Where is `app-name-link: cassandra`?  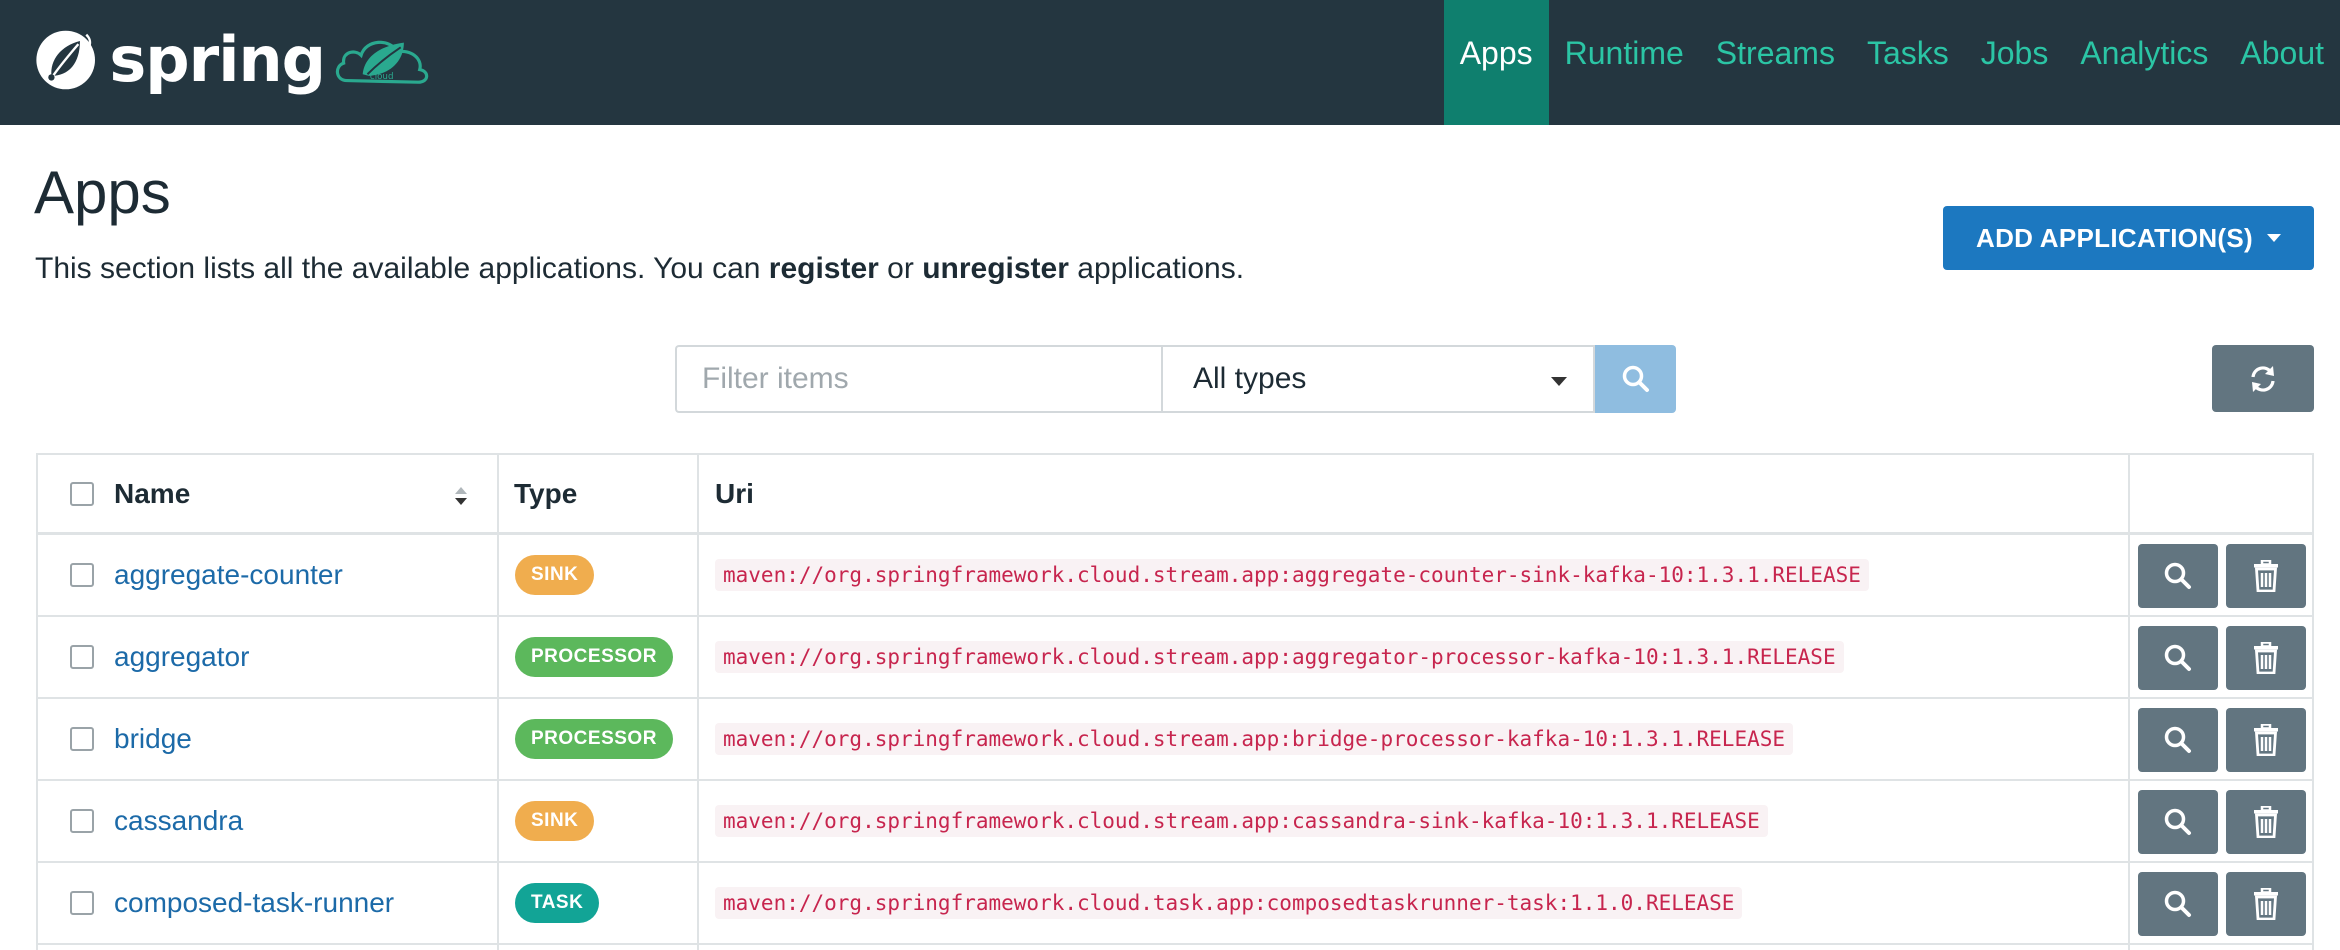
app-name-link: cassandra is located at coordinates (178, 821).